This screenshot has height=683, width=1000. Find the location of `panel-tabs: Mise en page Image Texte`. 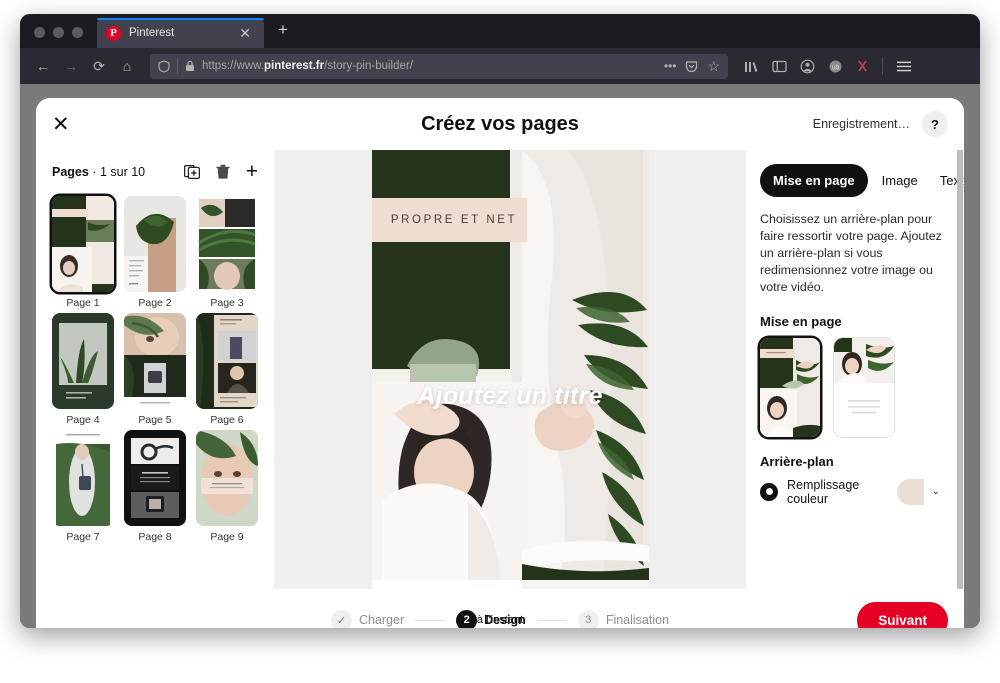

panel-tabs: Mise en page Image Texte is located at coordinates (862, 180).